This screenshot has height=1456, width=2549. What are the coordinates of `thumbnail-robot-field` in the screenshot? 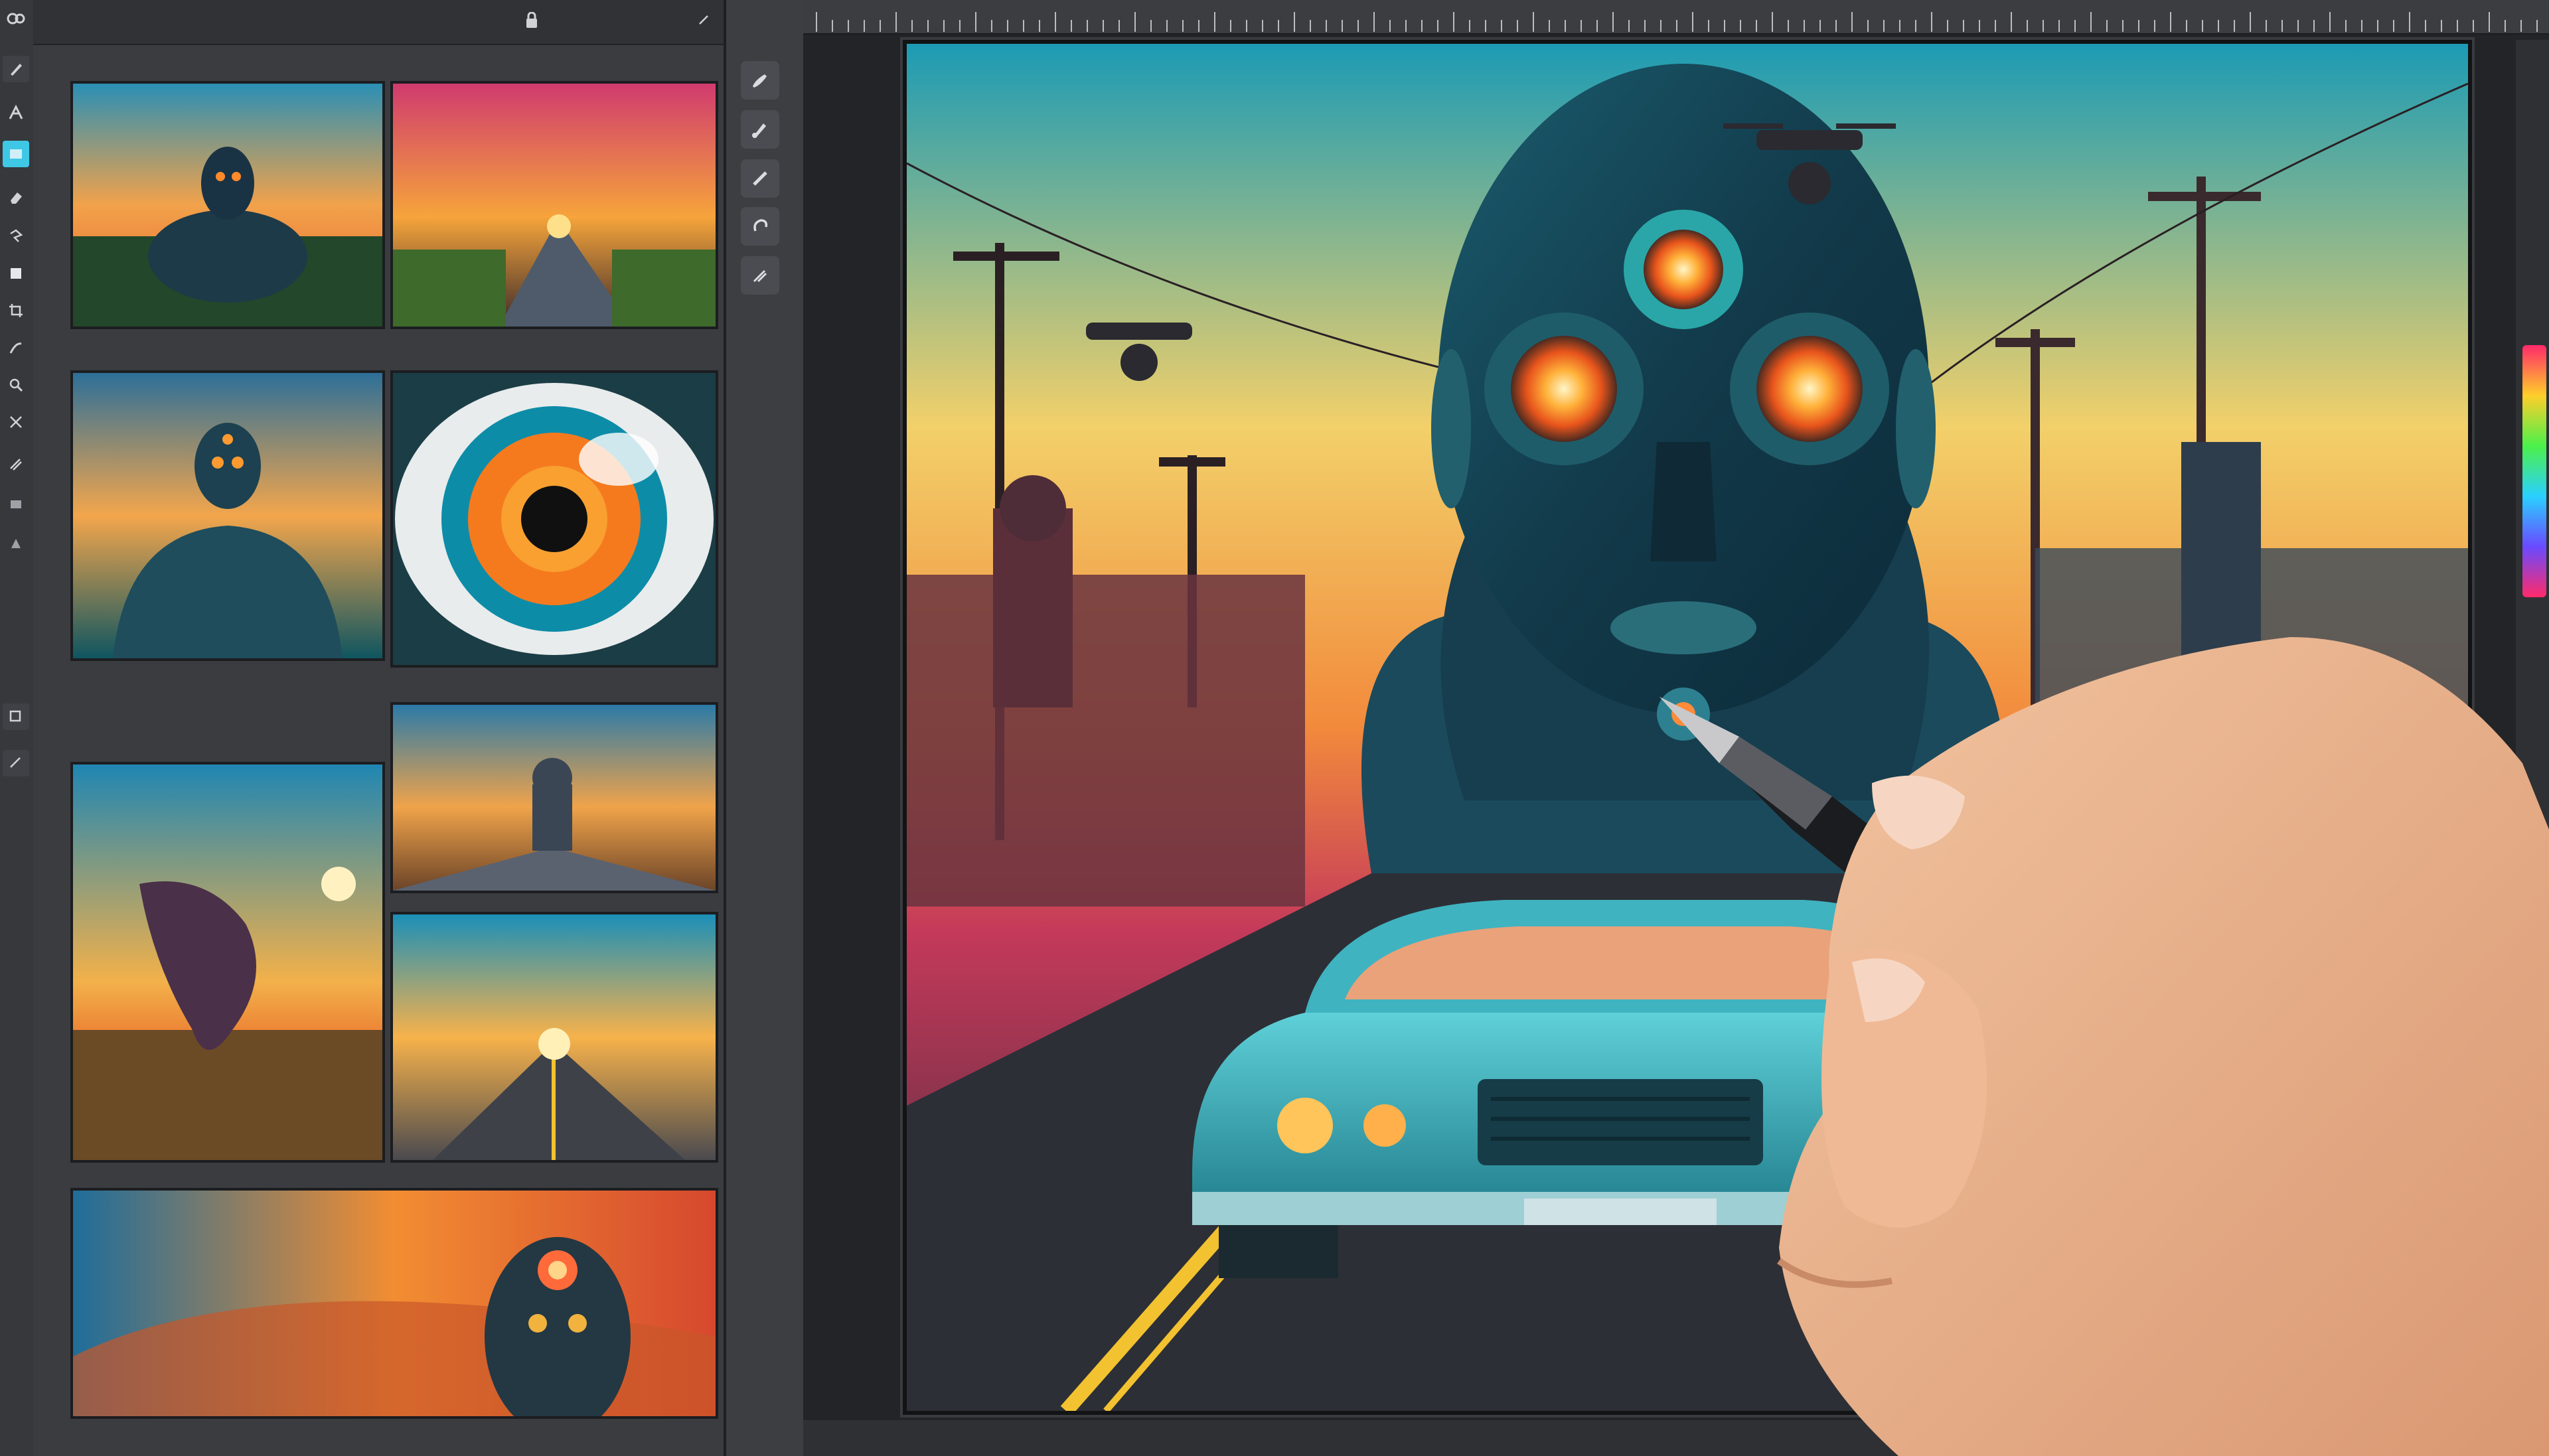 It's located at (228, 205).